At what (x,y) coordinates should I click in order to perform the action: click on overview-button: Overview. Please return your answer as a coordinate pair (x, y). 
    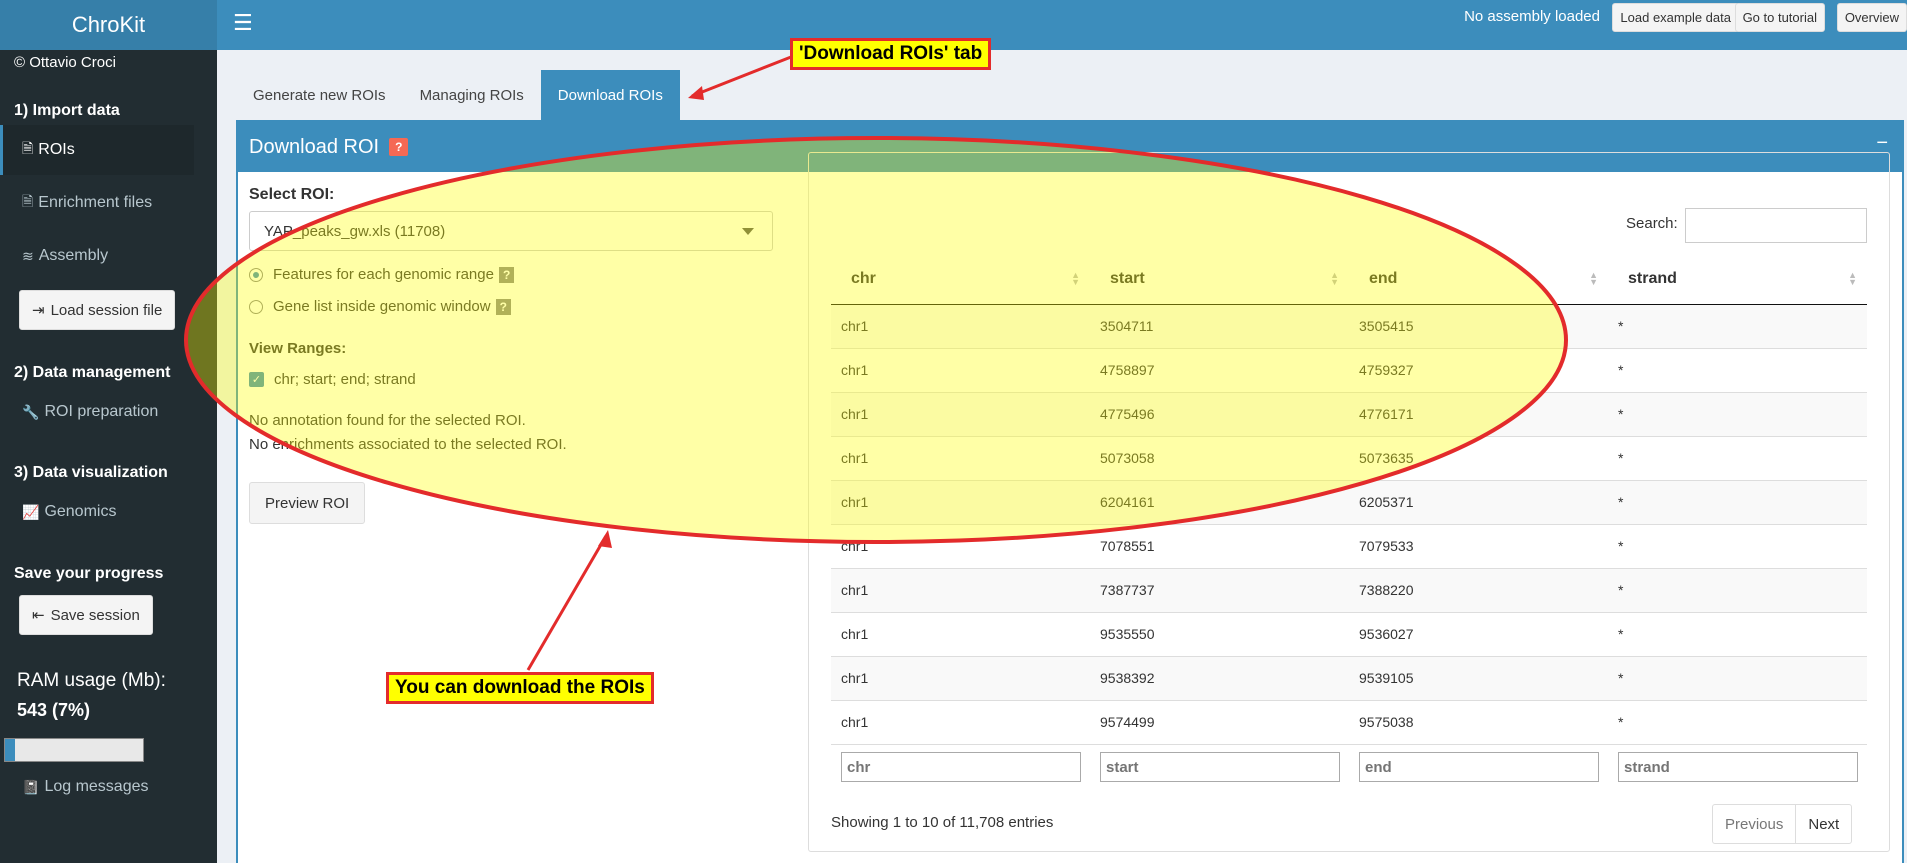
    Looking at the image, I should click on (1871, 17).